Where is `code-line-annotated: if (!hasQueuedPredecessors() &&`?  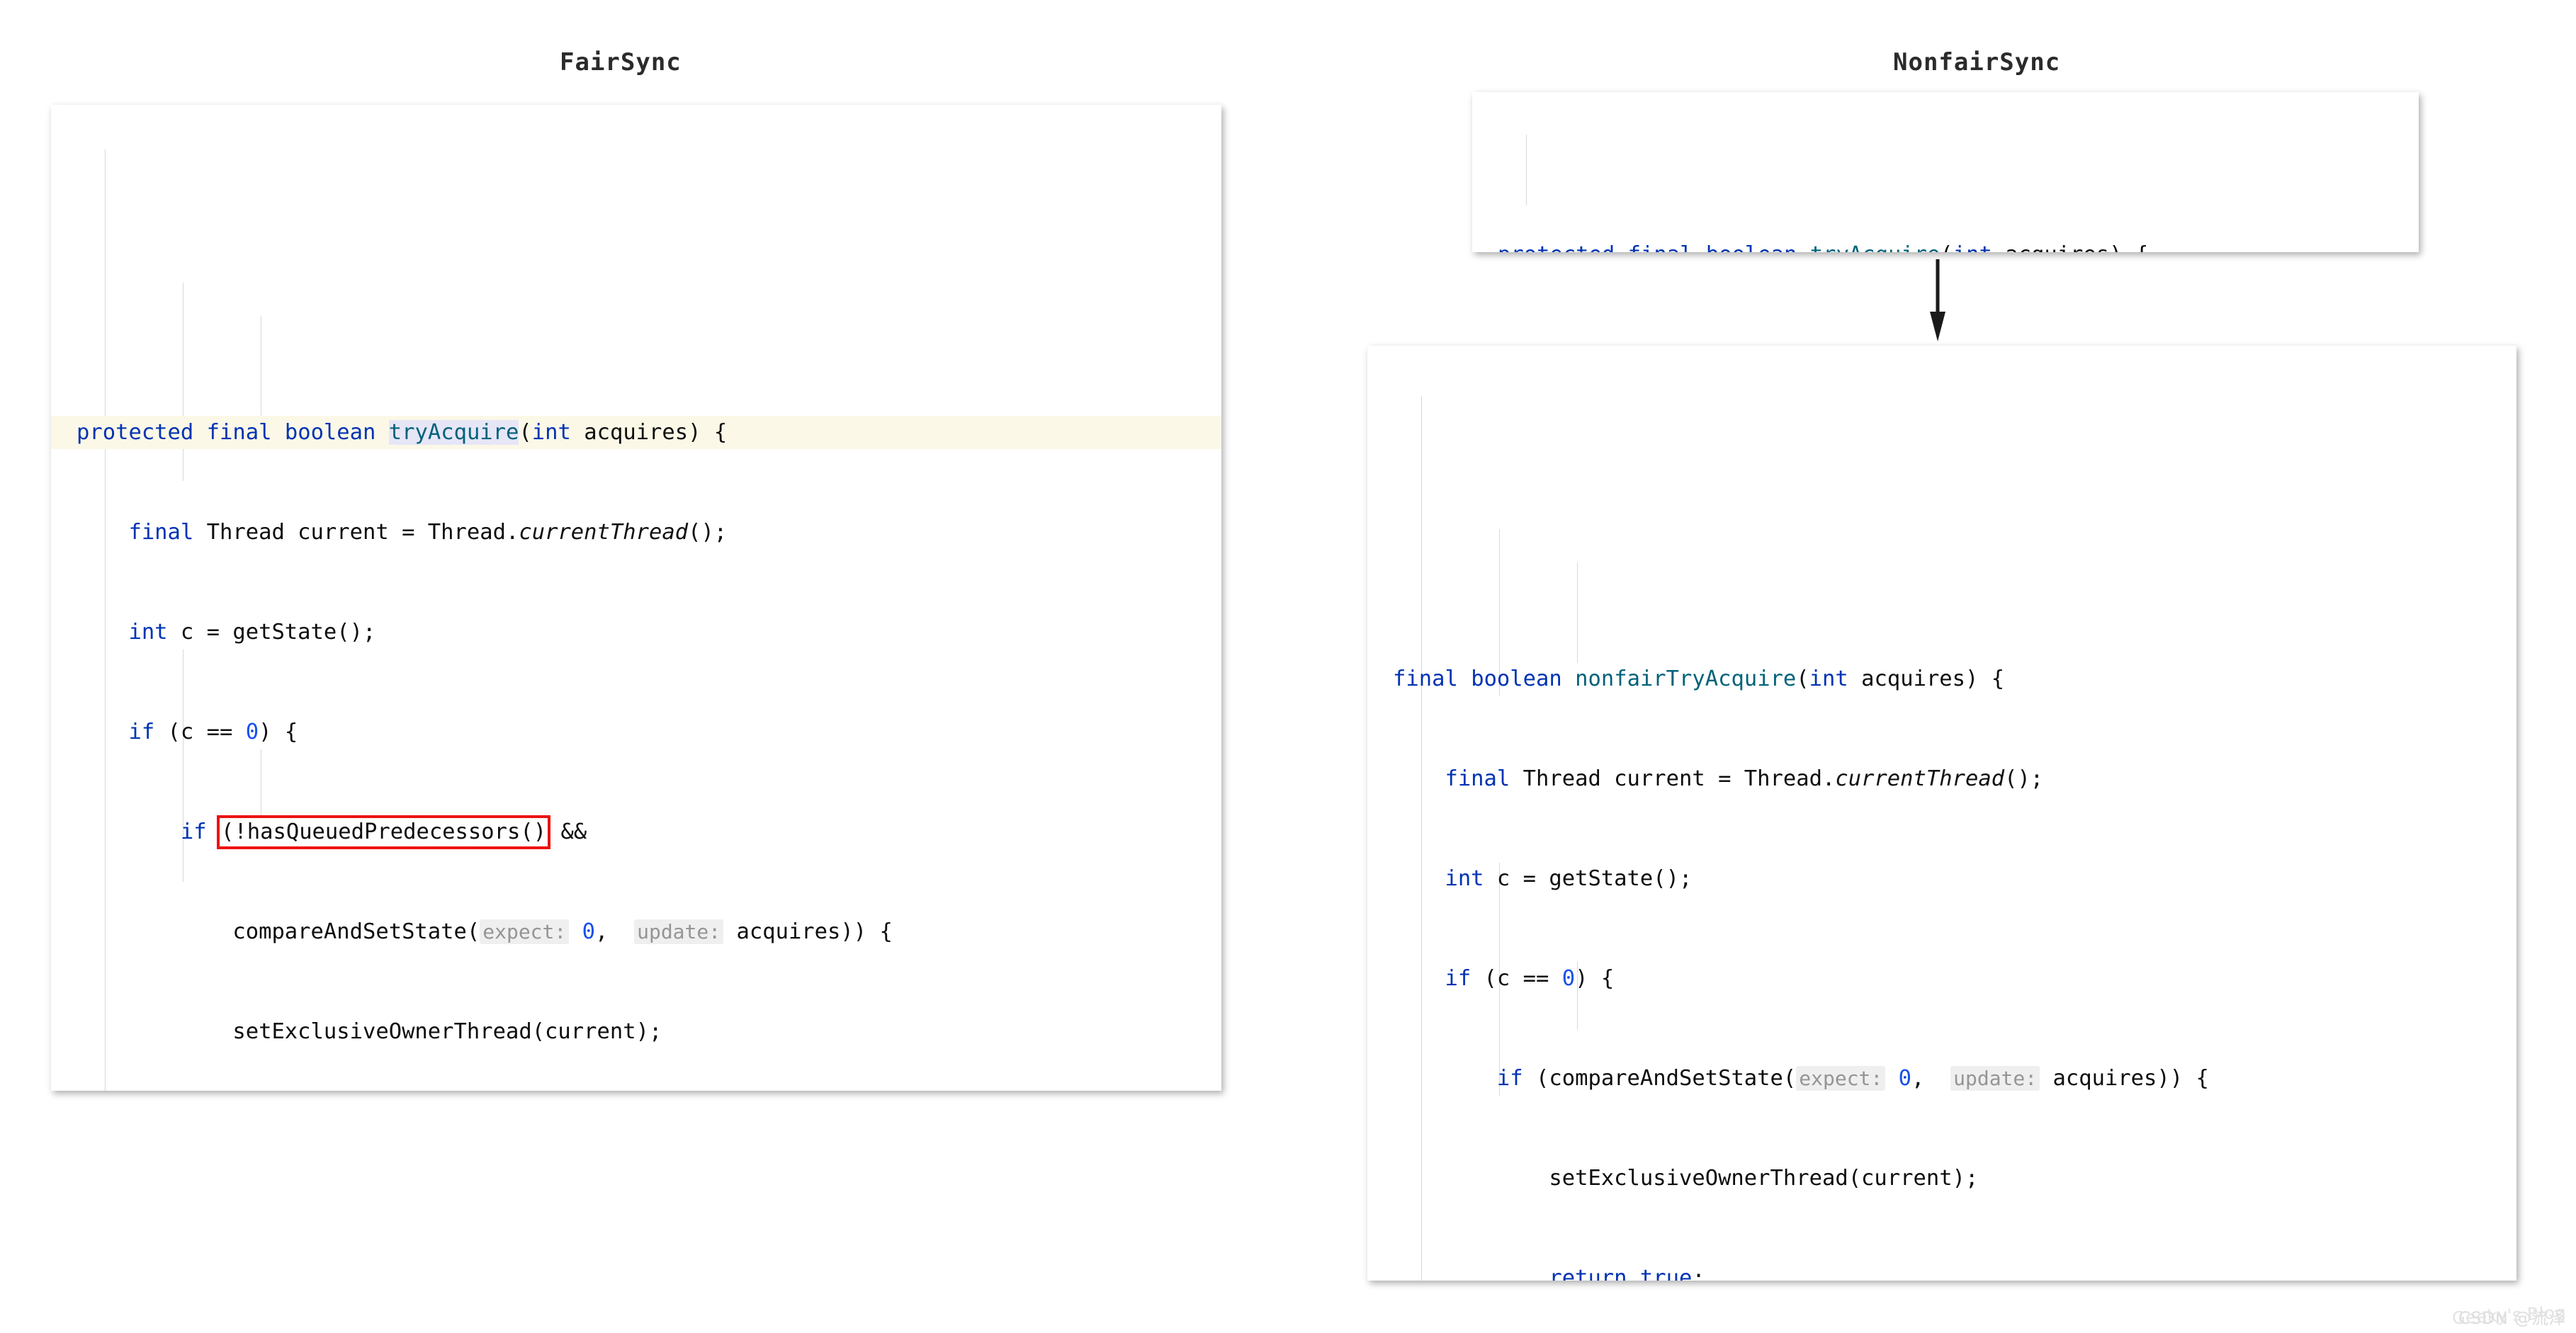 code-line-annotated: if (!hasQueuedPredecessors() && is located at coordinates (636, 832).